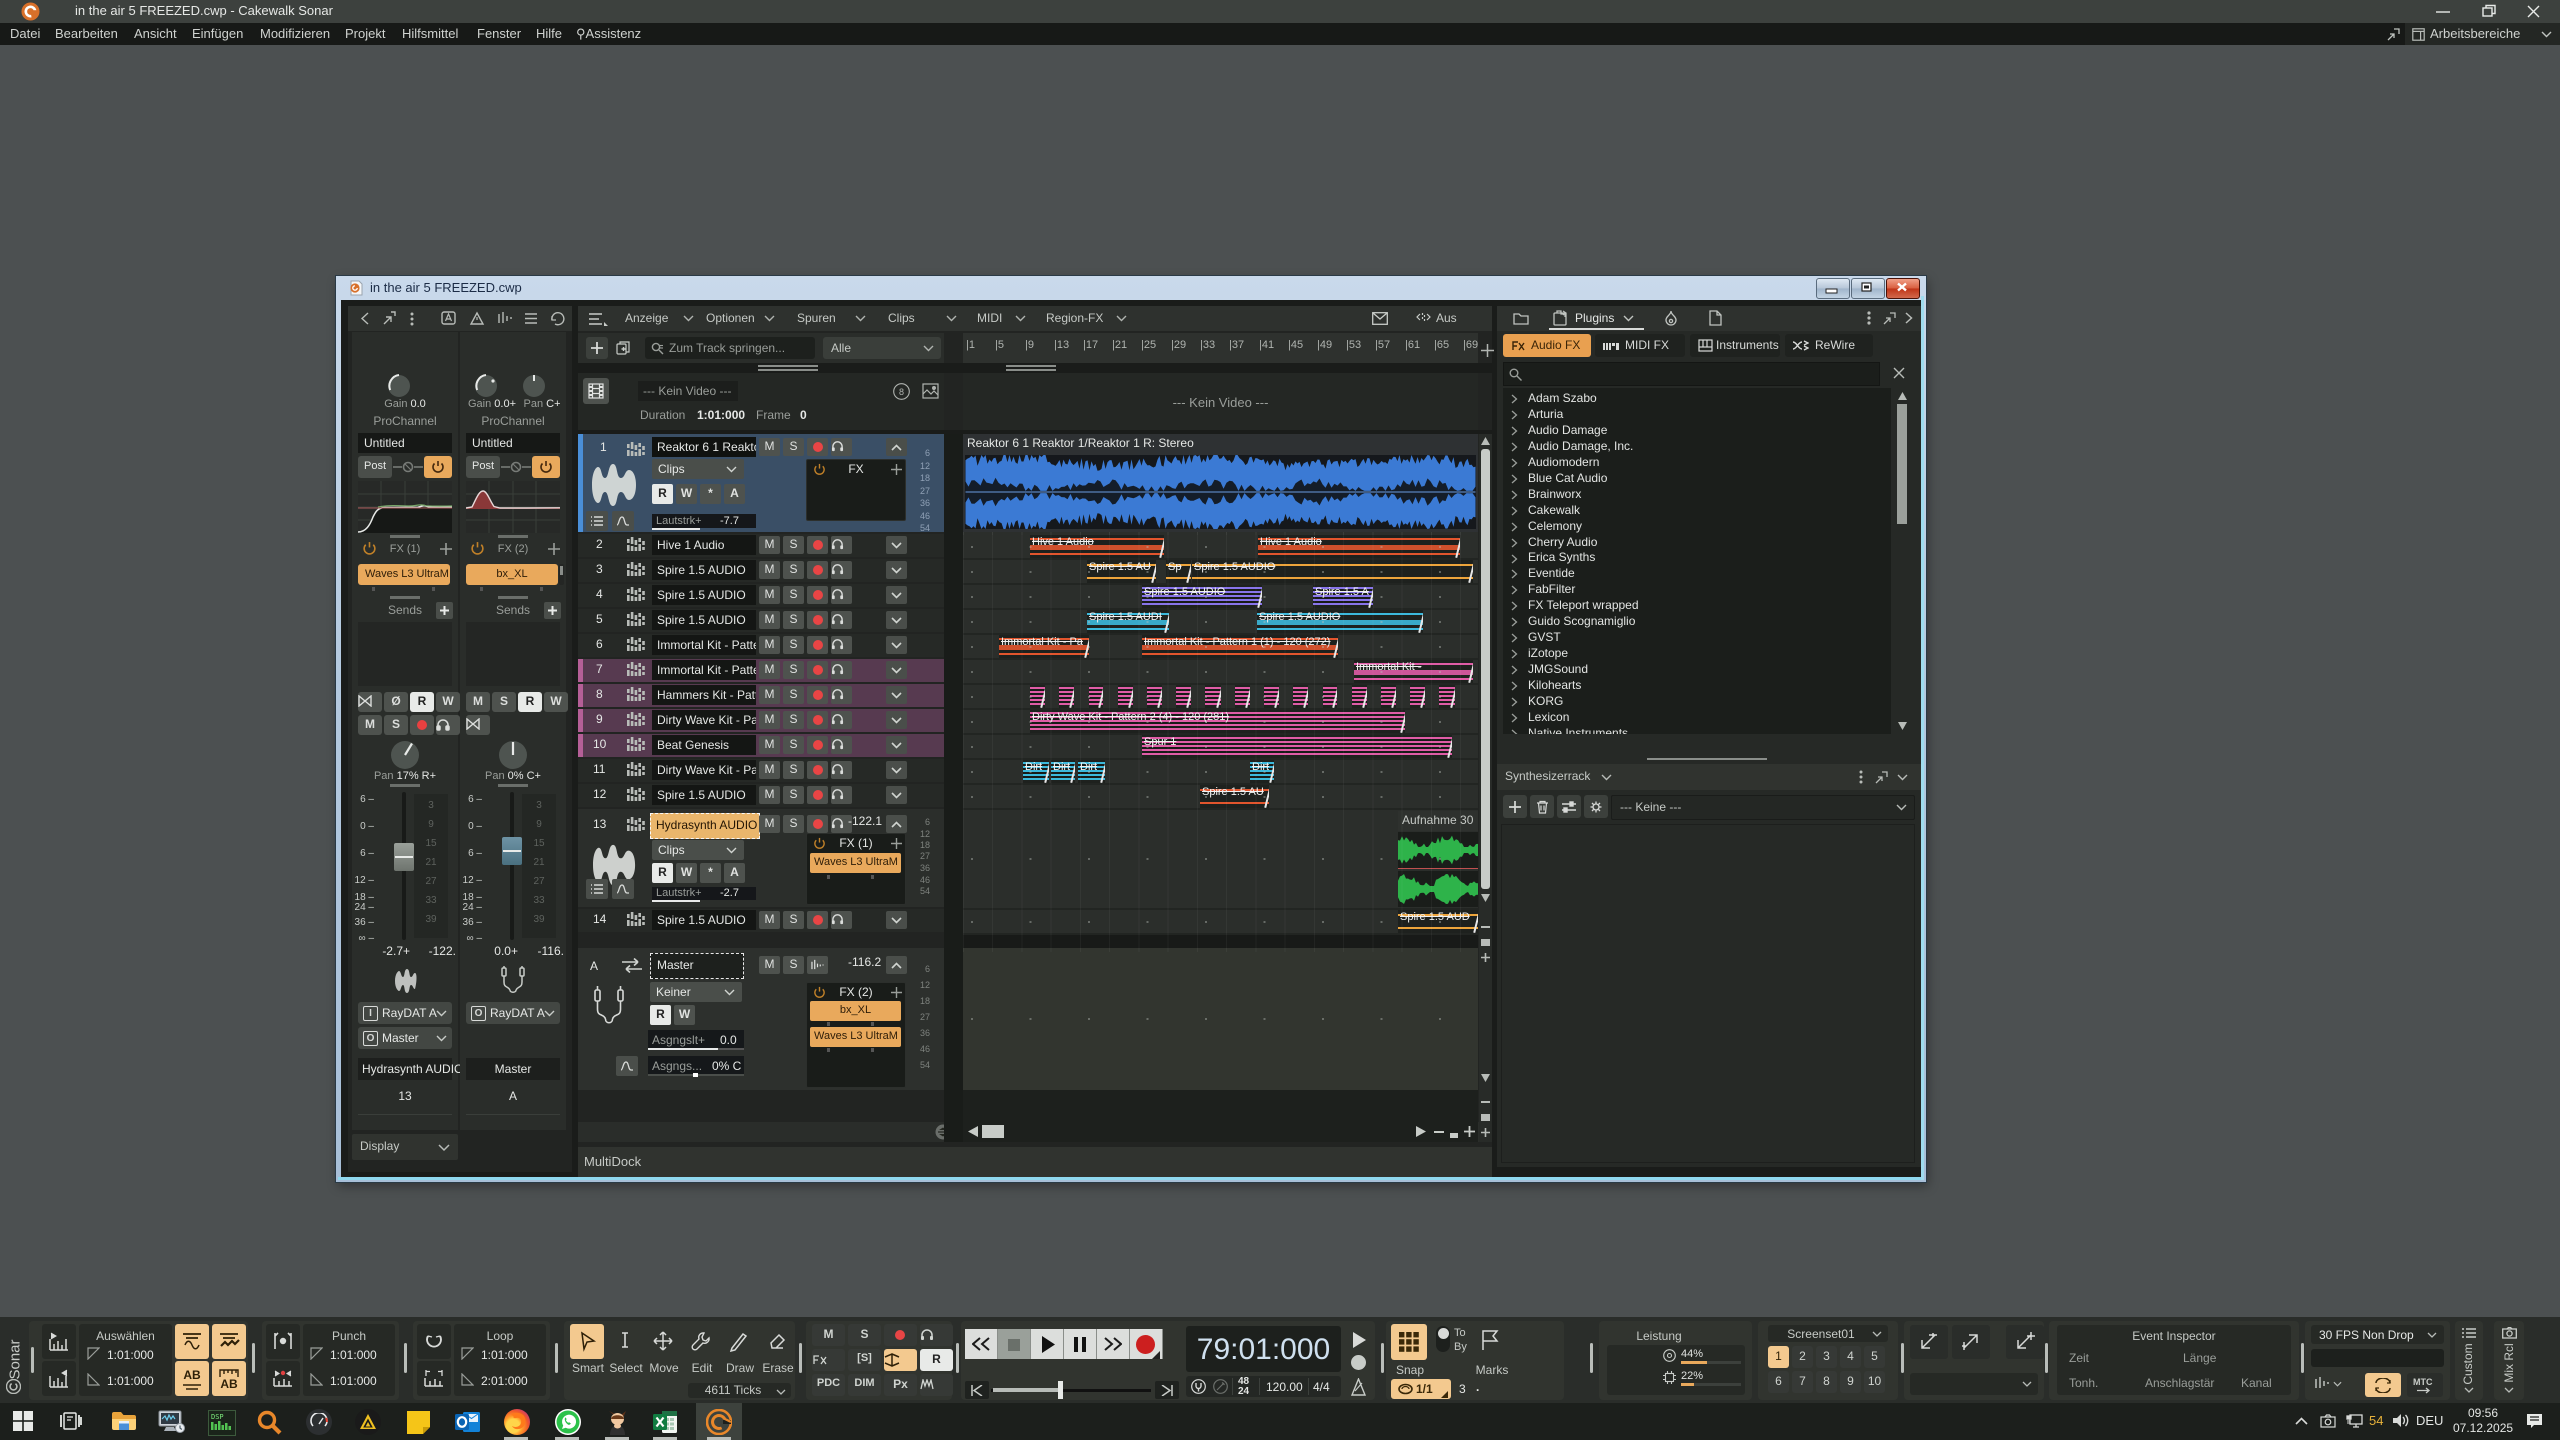  Describe the element at coordinates (901, 392) in the screenshot. I see `svg-text: 8` at that location.